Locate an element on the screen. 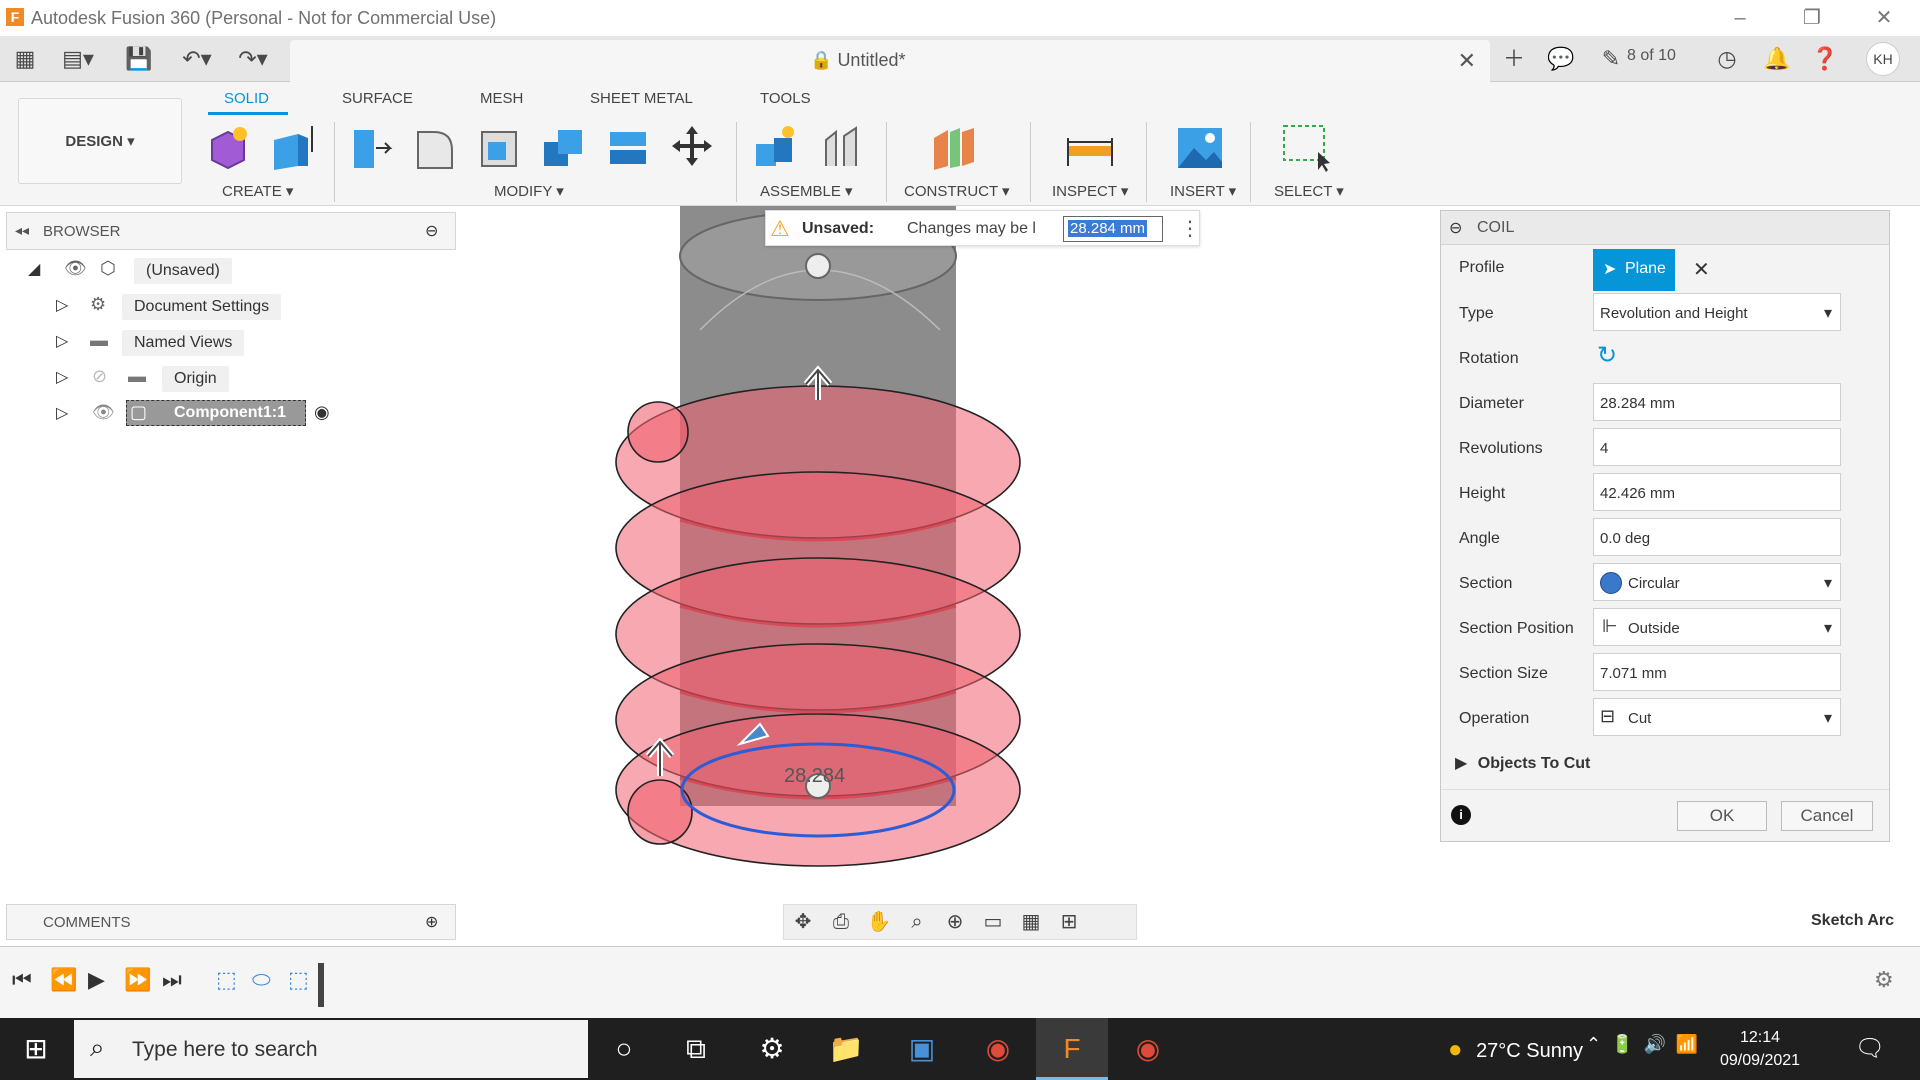  document-tab: 🔒 Untitled* ✕ is located at coordinates (890, 61).